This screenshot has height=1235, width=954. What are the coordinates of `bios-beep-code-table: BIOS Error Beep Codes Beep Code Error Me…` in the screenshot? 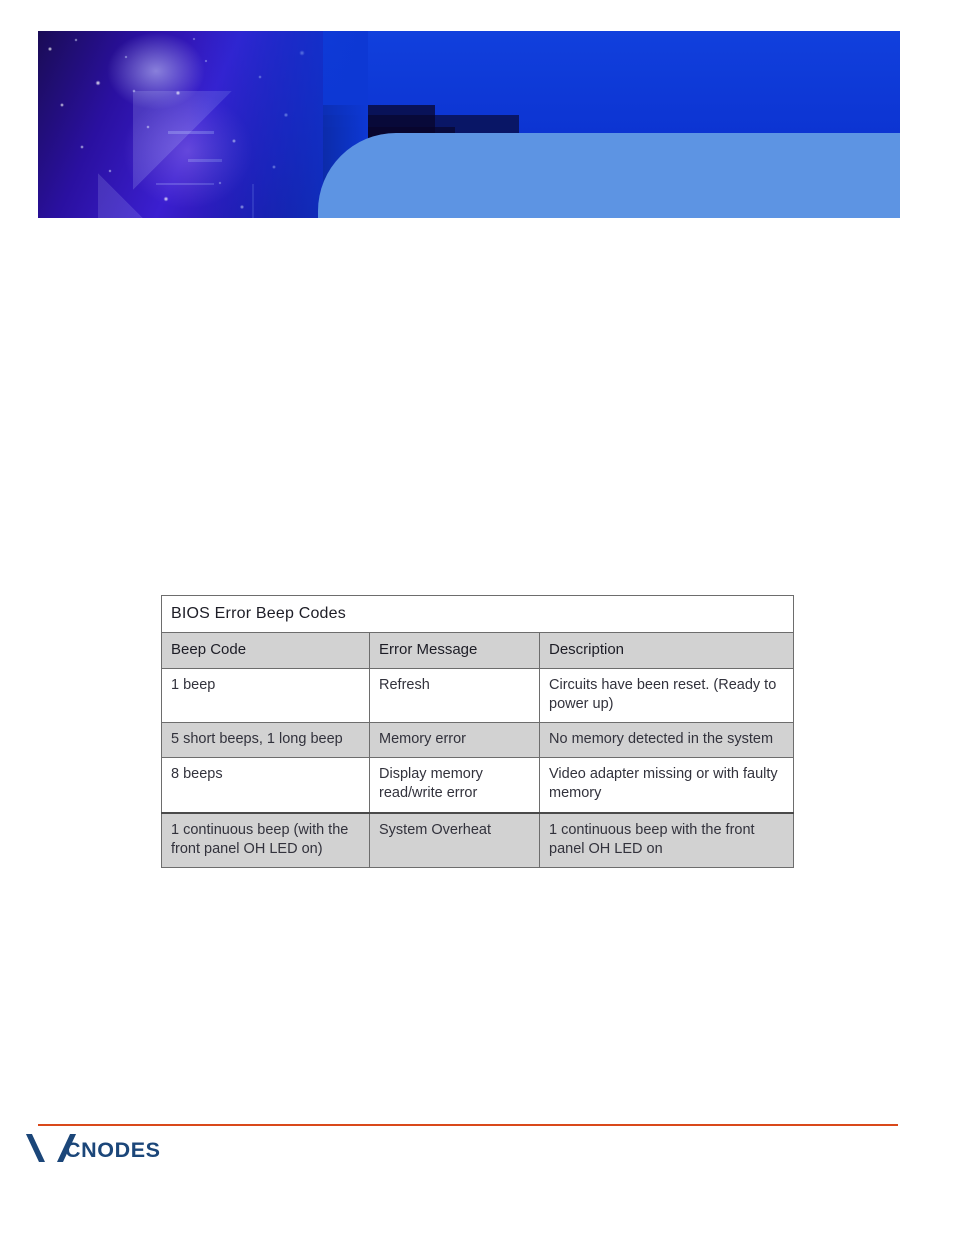 It's located at (477, 731).